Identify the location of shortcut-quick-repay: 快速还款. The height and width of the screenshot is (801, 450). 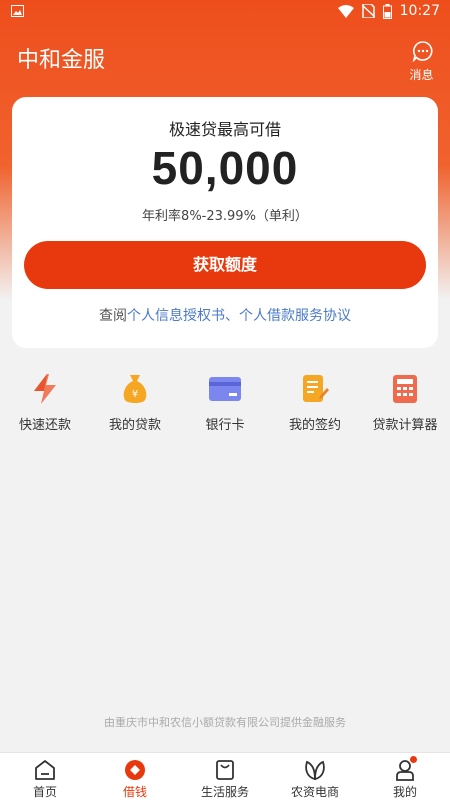
(45, 407).